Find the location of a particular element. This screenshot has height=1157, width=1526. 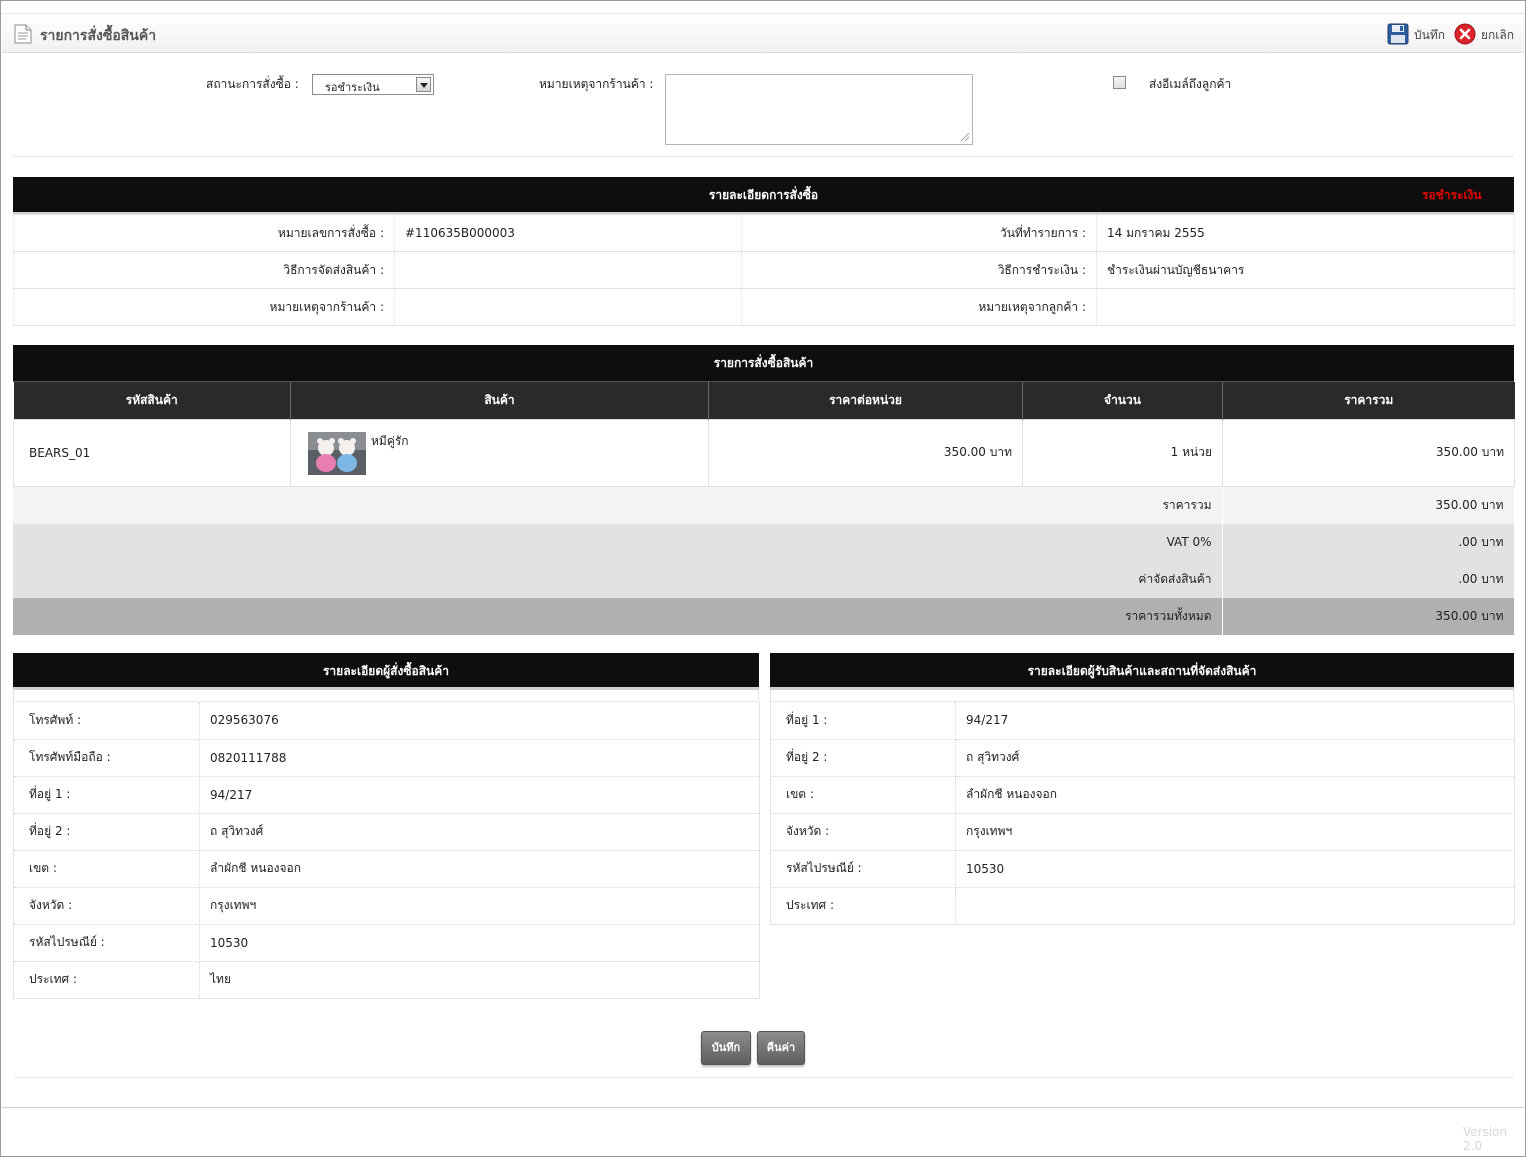

buyer-value: ลำผักชี หนองจอก is located at coordinates (479, 869).